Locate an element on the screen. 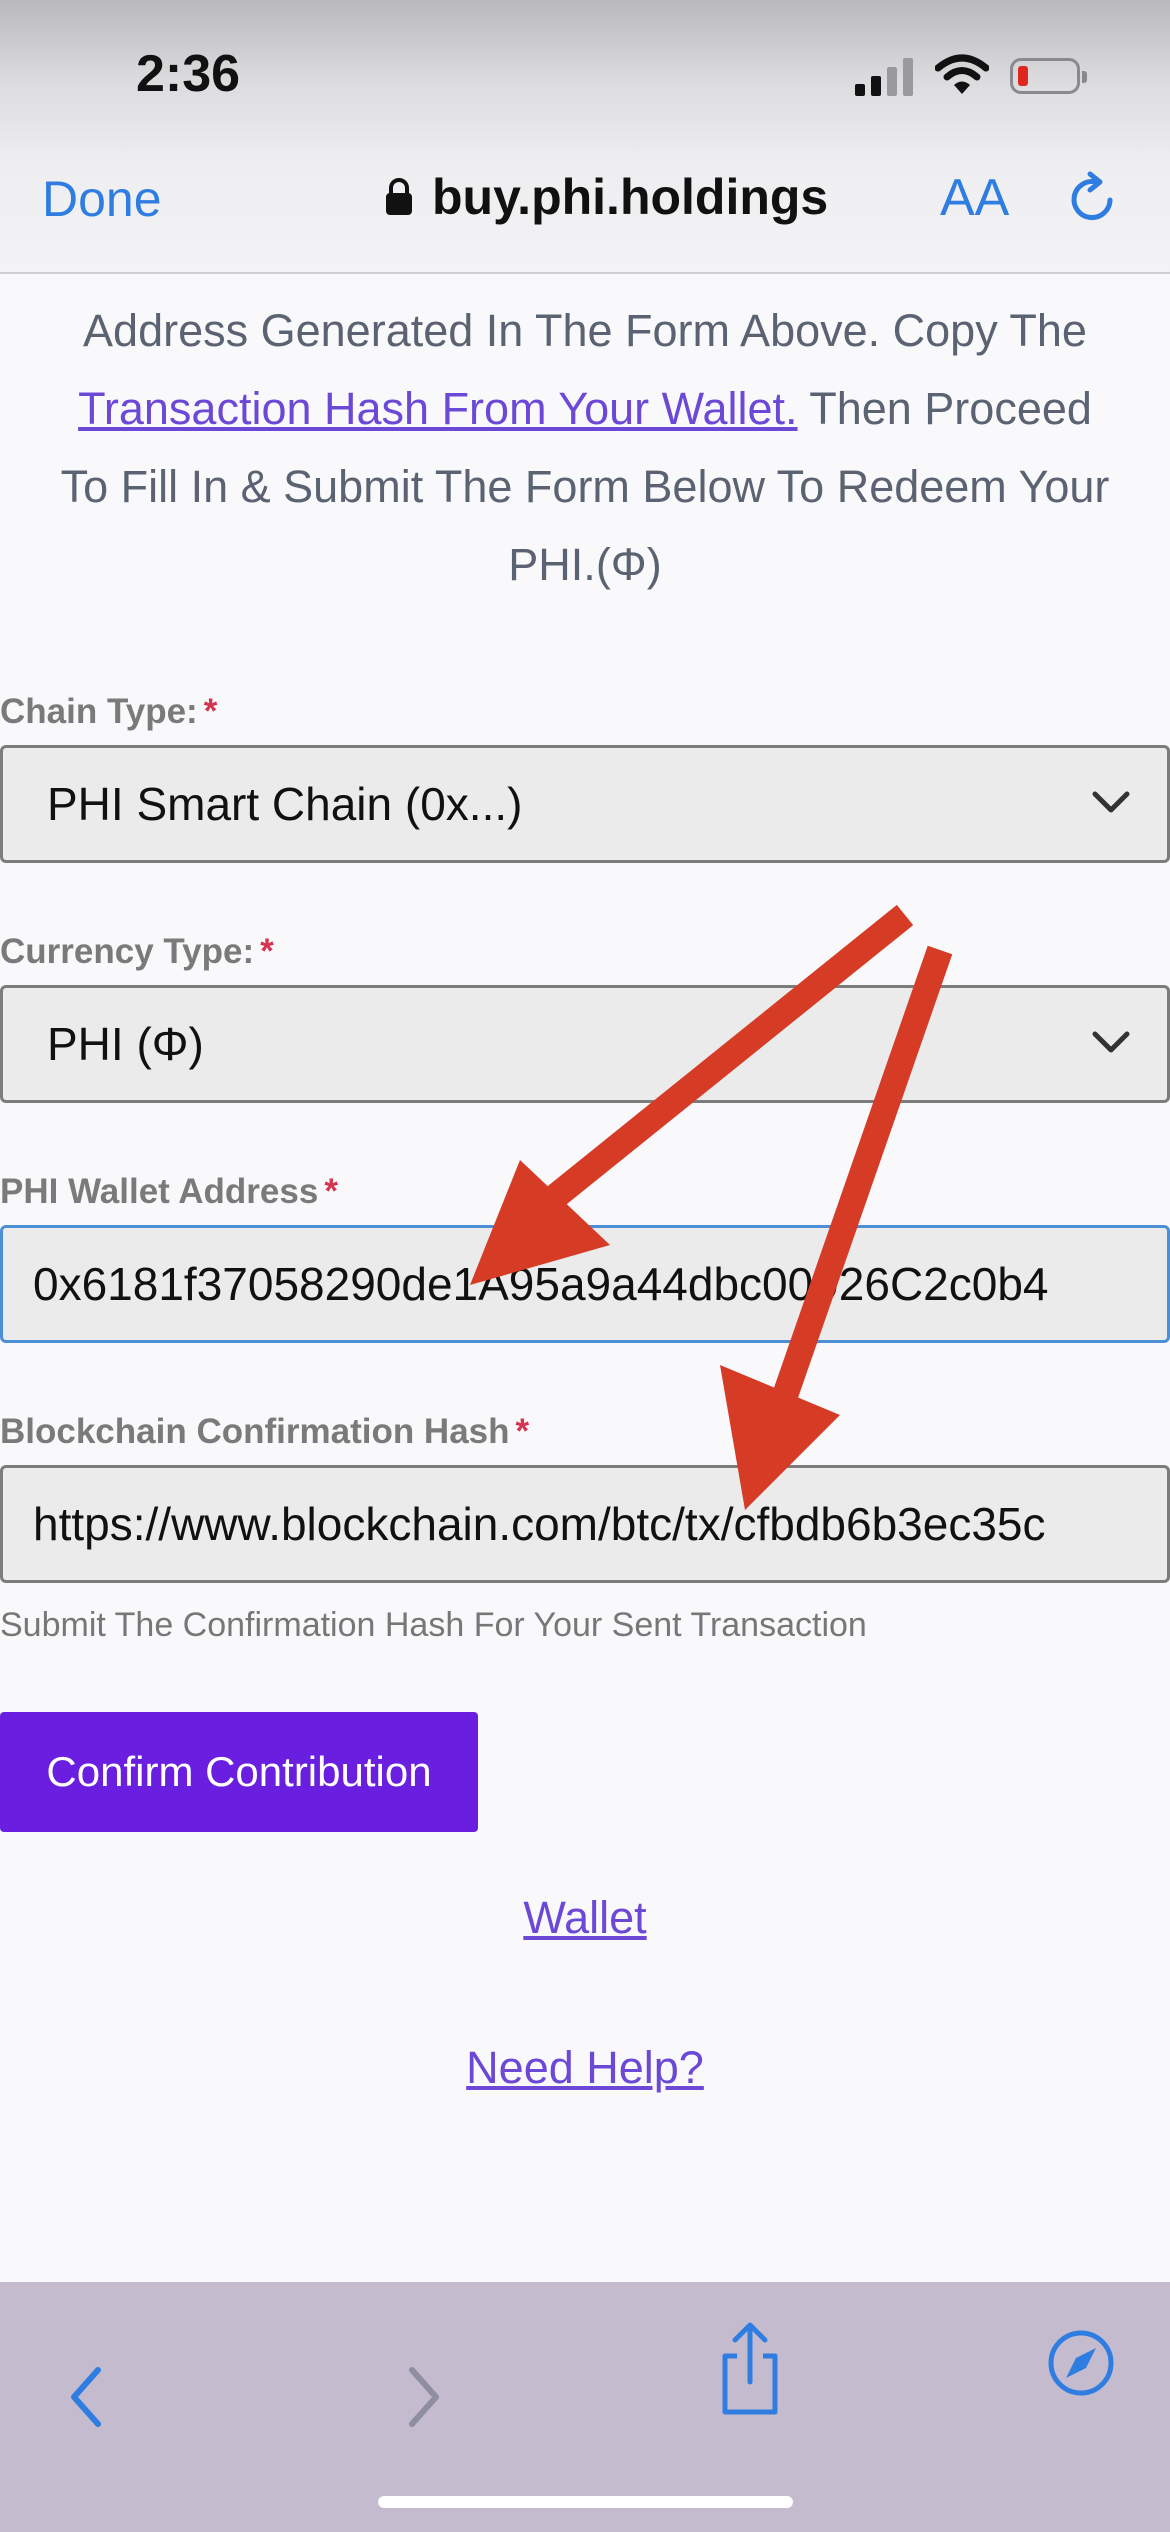  currency-type-label-text: Currency Type: is located at coordinates (127, 951).